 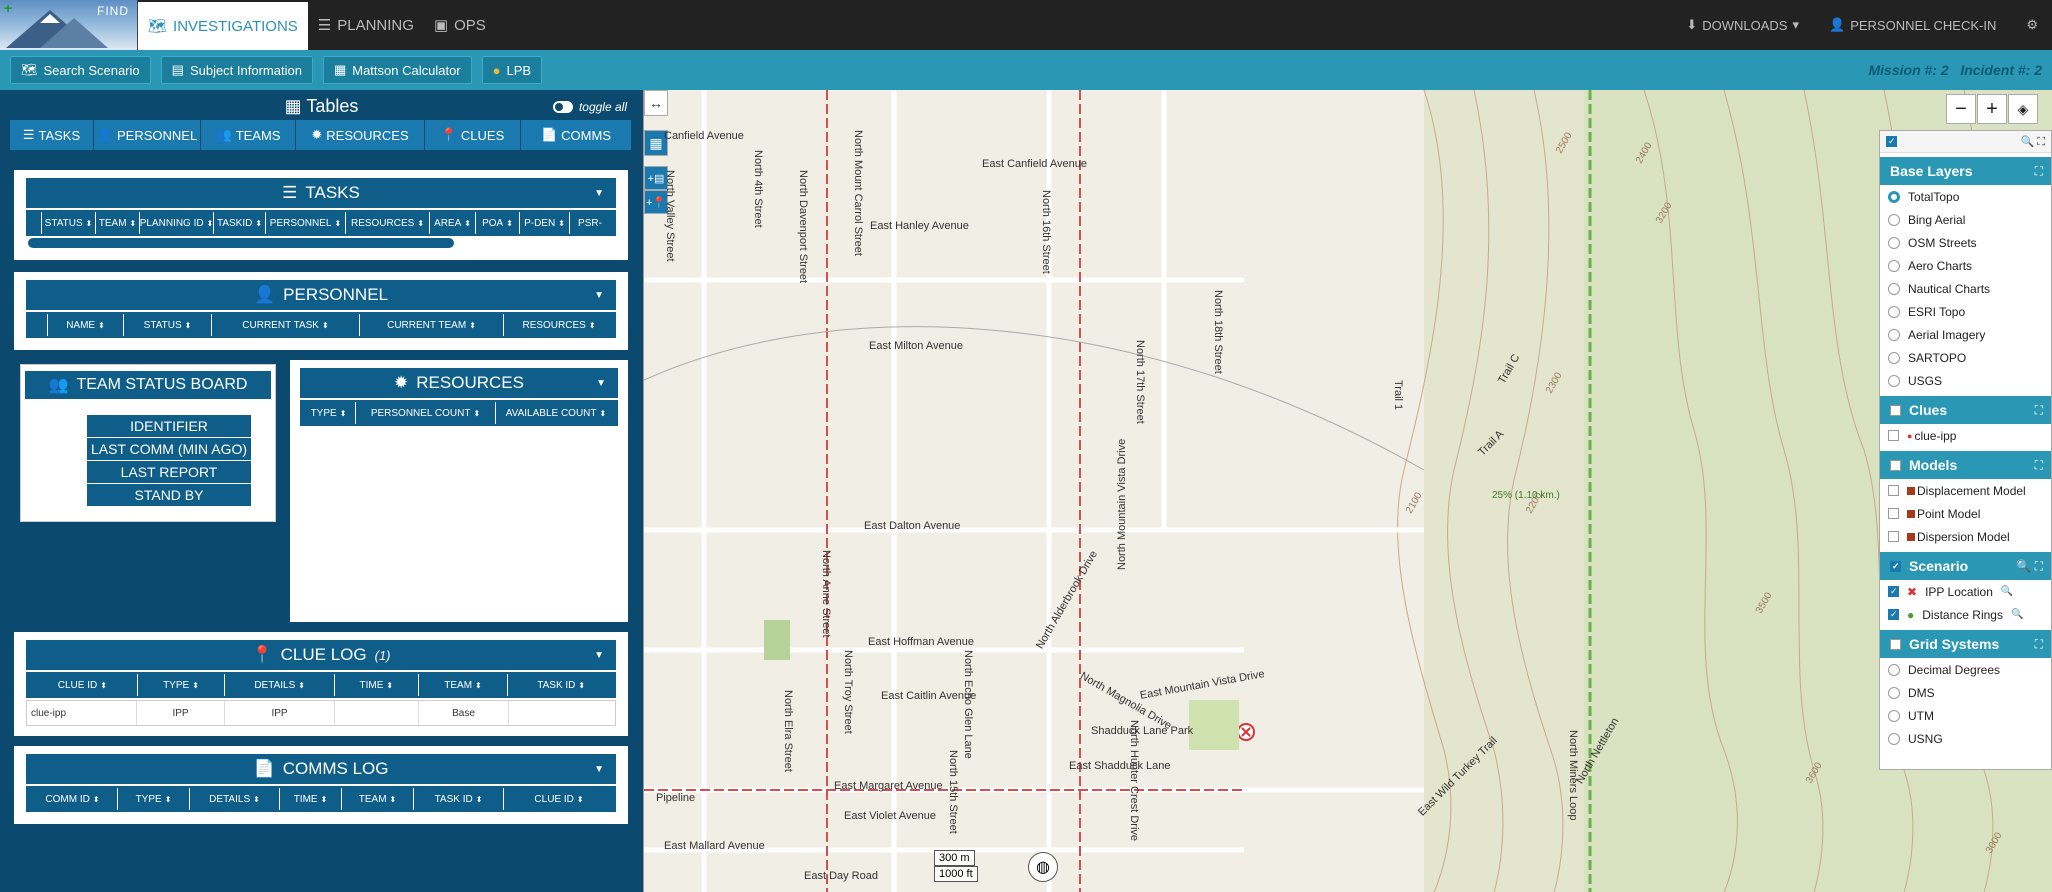 What do you see at coordinates (589, 107) in the screenshot?
I see `toggle-all: toggle all` at bounding box center [589, 107].